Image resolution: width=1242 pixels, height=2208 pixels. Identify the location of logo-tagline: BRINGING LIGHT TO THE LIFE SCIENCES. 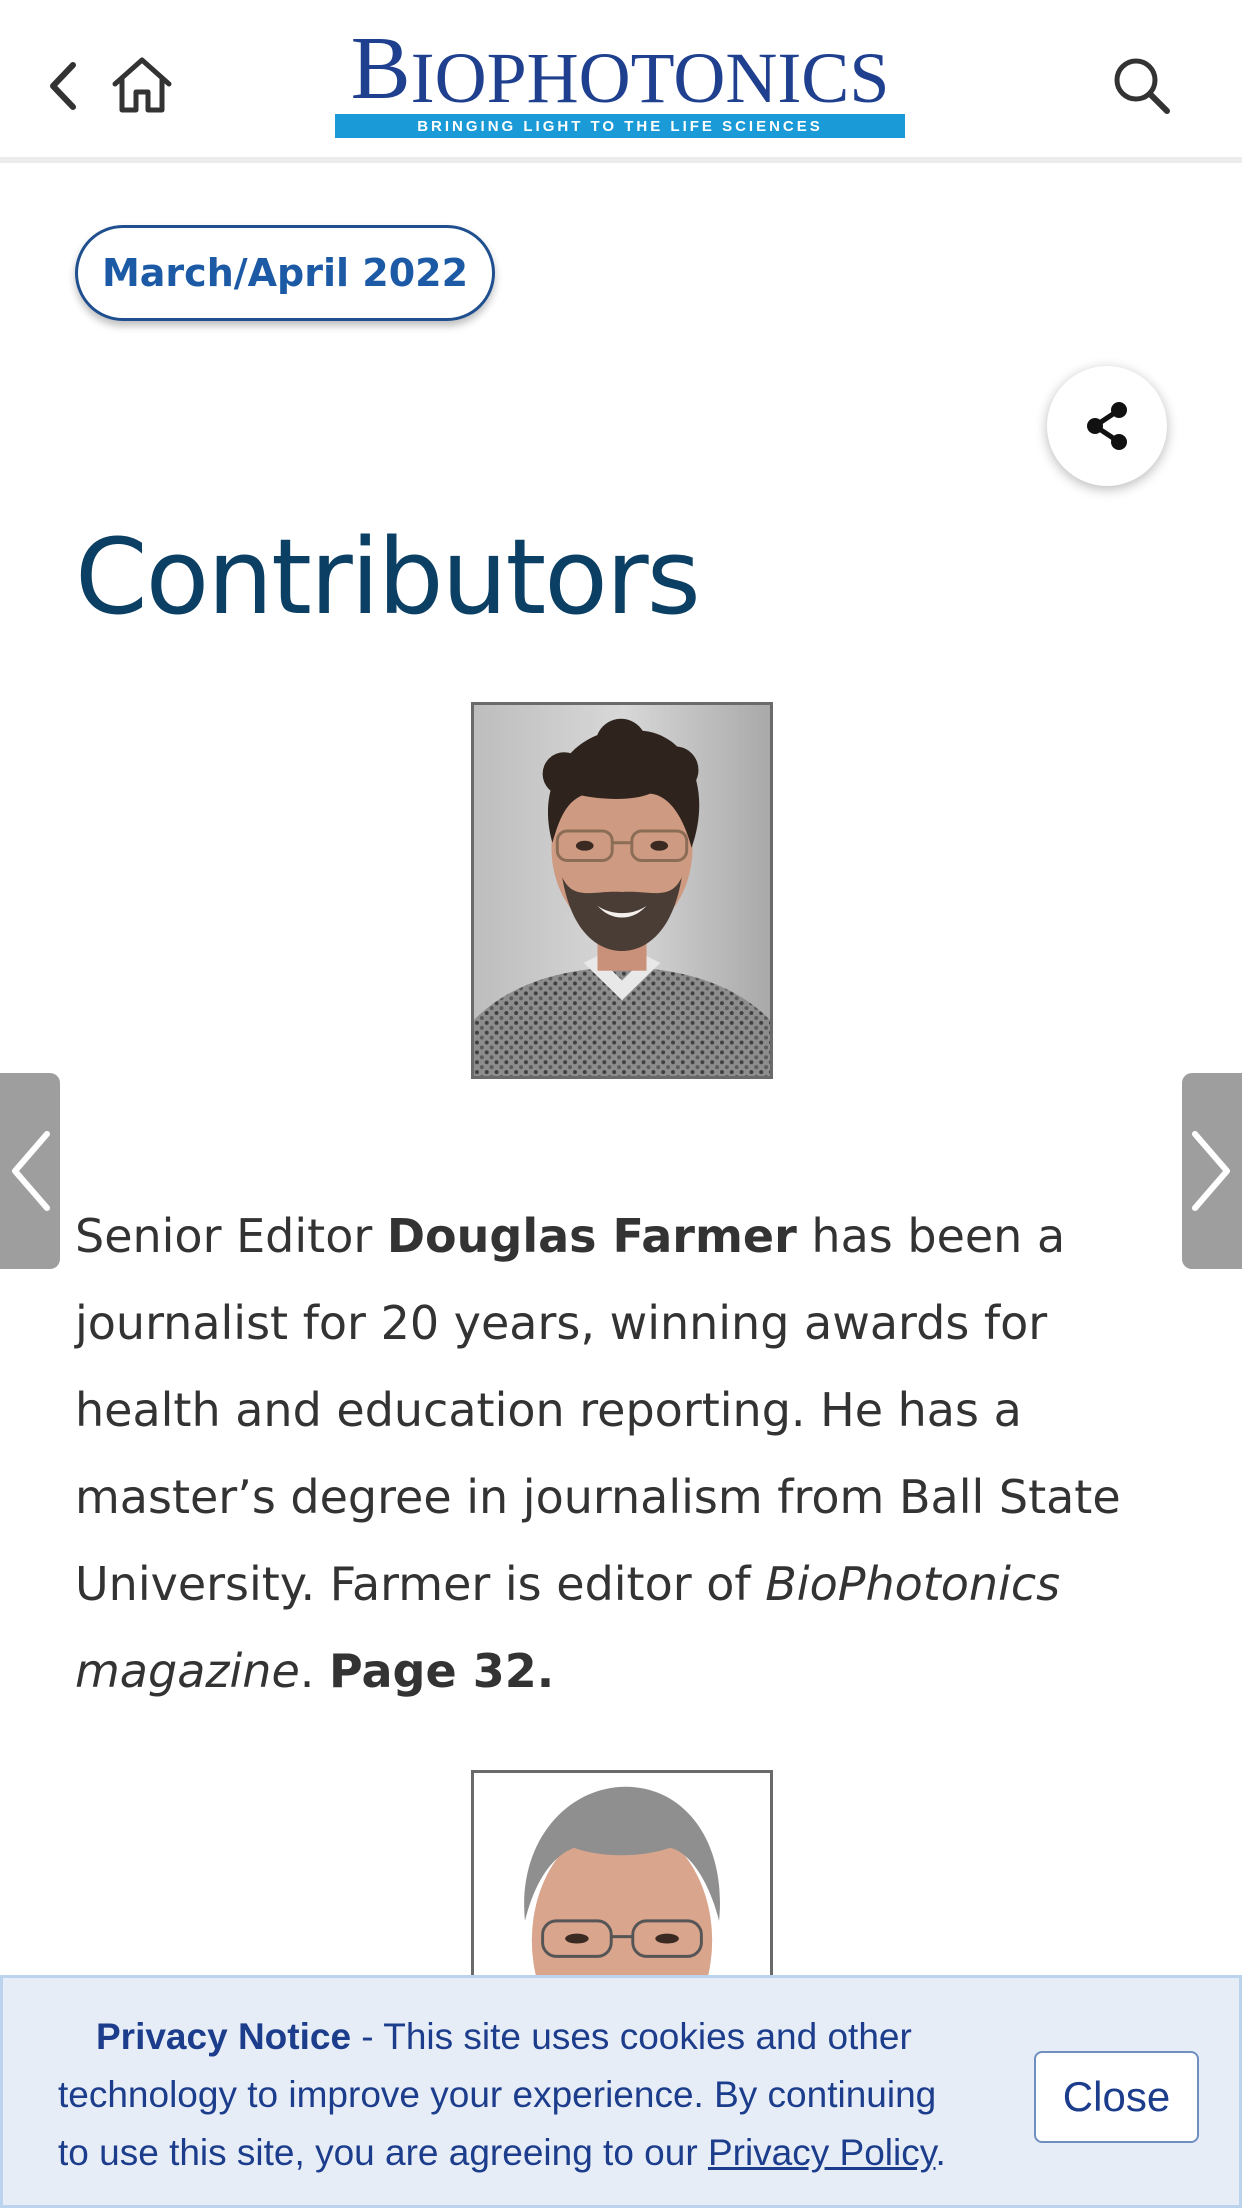
(620, 126).